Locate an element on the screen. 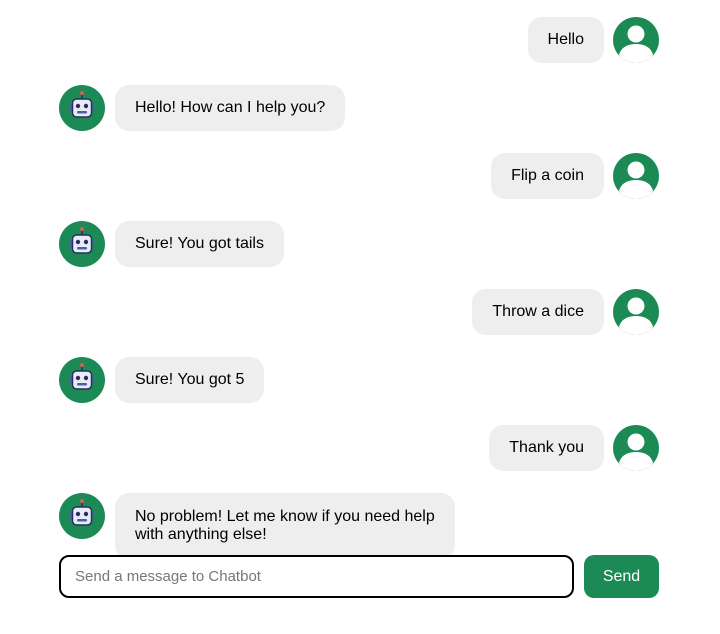 The width and height of the screenshot is (720, 634). message-bubble: Sure! You got 5 is located at coordinates (190, 380).